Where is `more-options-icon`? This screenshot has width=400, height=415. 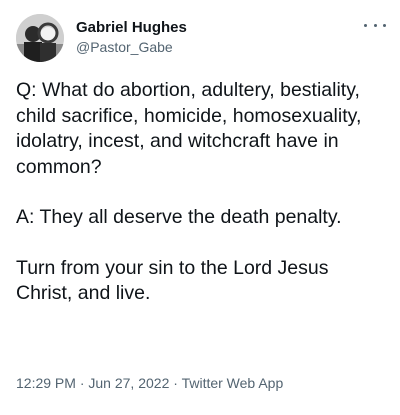 more-options-icon is located at coordinates (375, 25).